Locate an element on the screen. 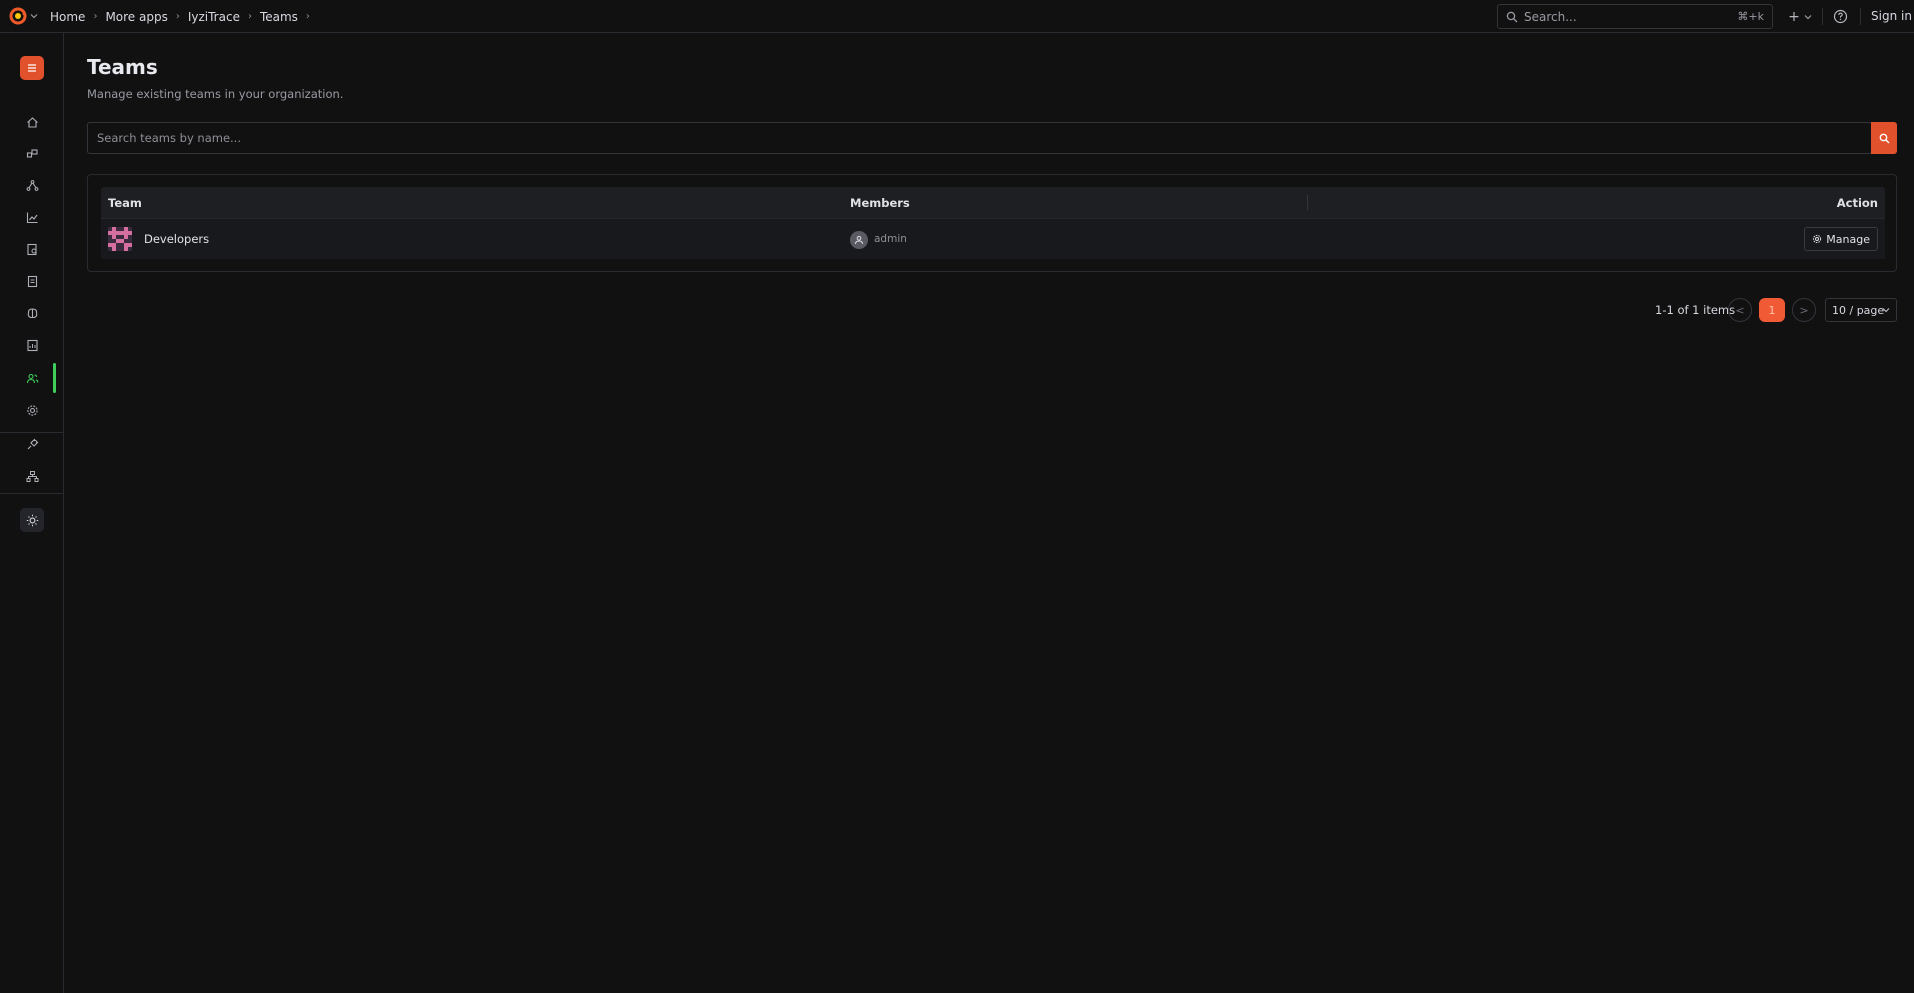 The image size is (1914, 993). team-search-button is located at coordinates (1884, 138).